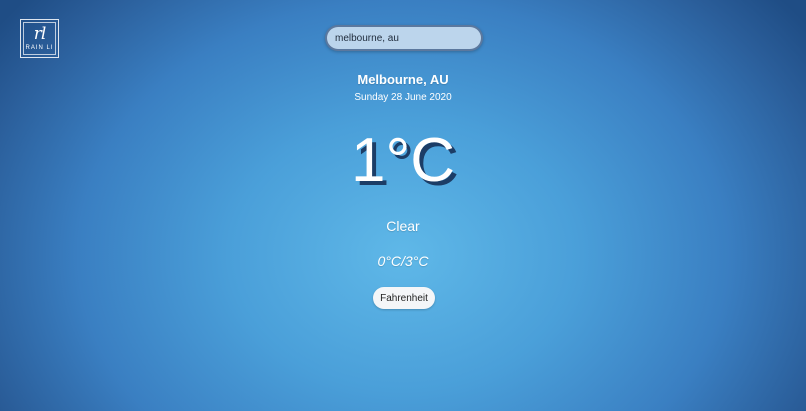 This screenshot has height=411, width=806. What do you see at coordinates (40, 34) in the screenshot?
I see `logo-monogram: rl` at bounding box center [40, 34].